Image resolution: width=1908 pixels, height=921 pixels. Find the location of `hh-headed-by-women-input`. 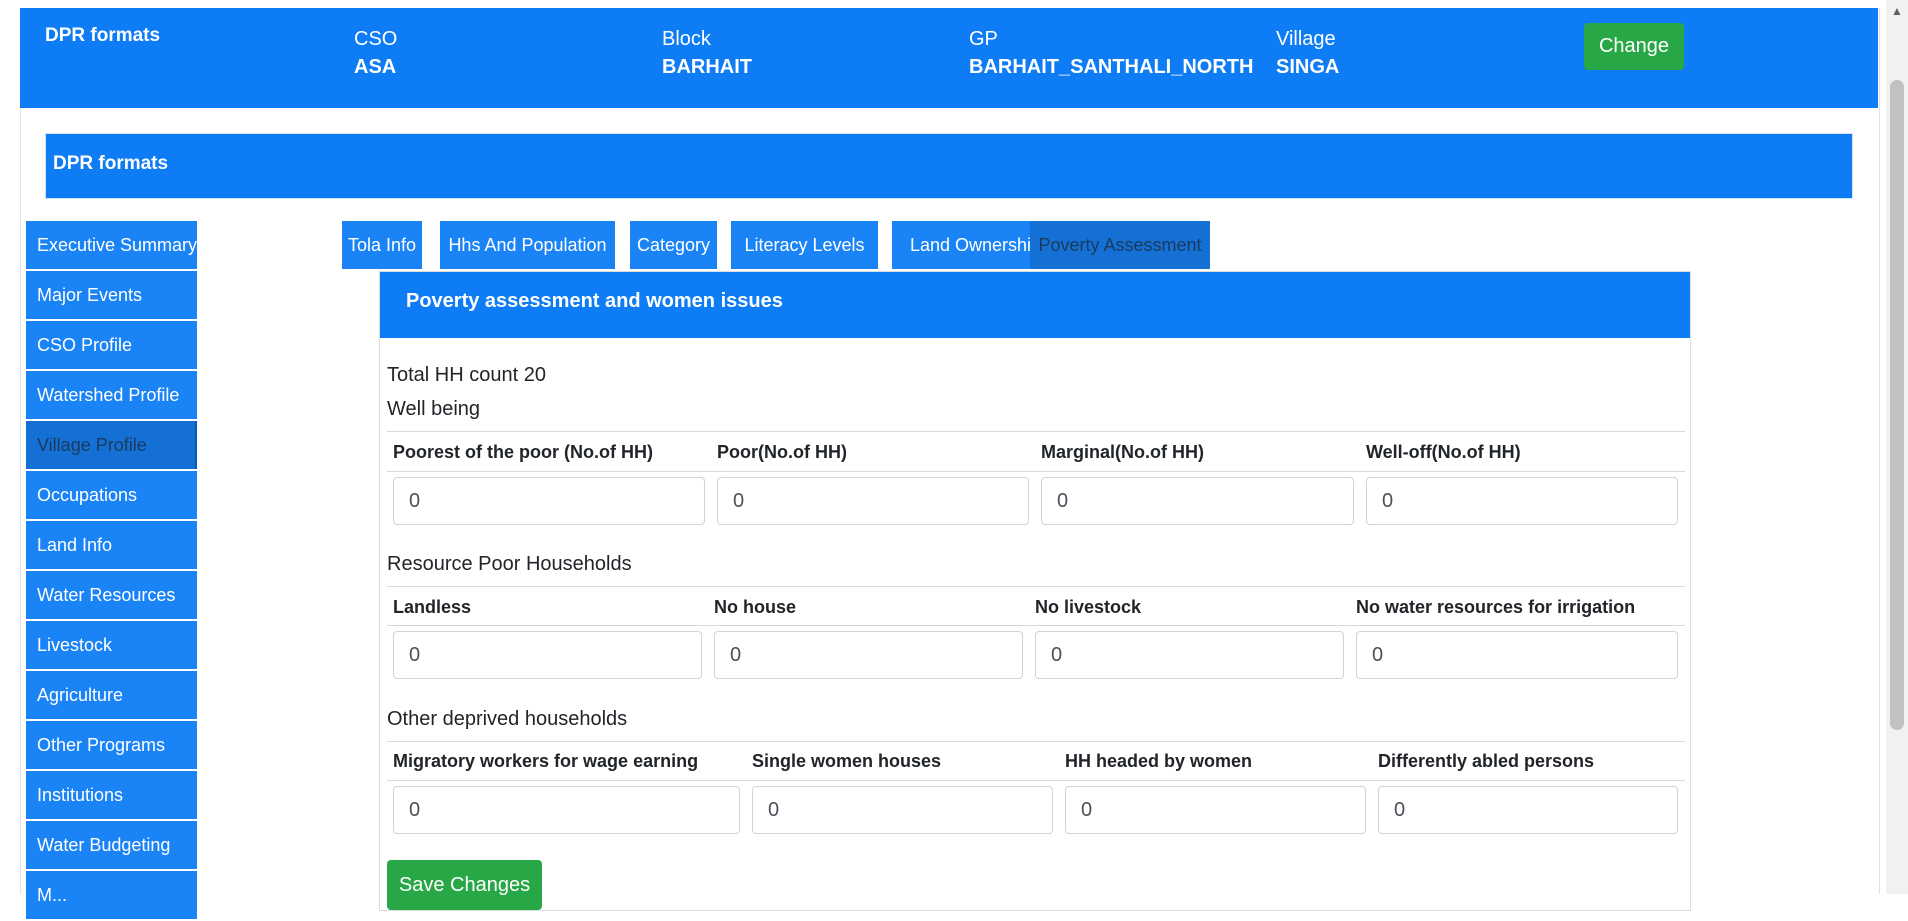

hh-headed-by-women-input is located at coordinates (1215, 810).